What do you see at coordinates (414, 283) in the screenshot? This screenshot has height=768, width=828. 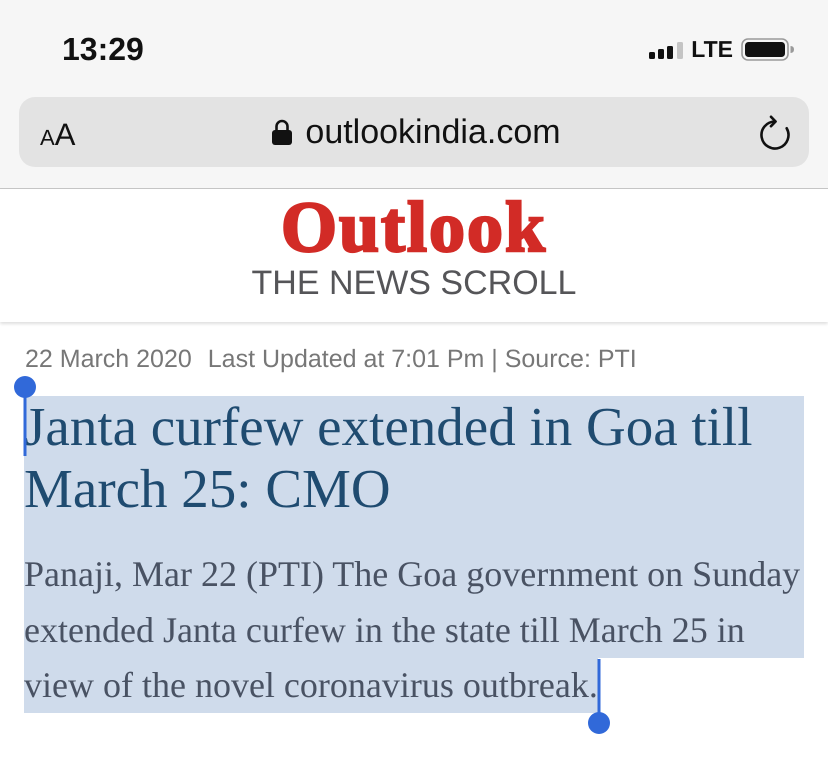 I see `site-tagline: THE NEWS SCROLL` at bounding box center [414, 283].